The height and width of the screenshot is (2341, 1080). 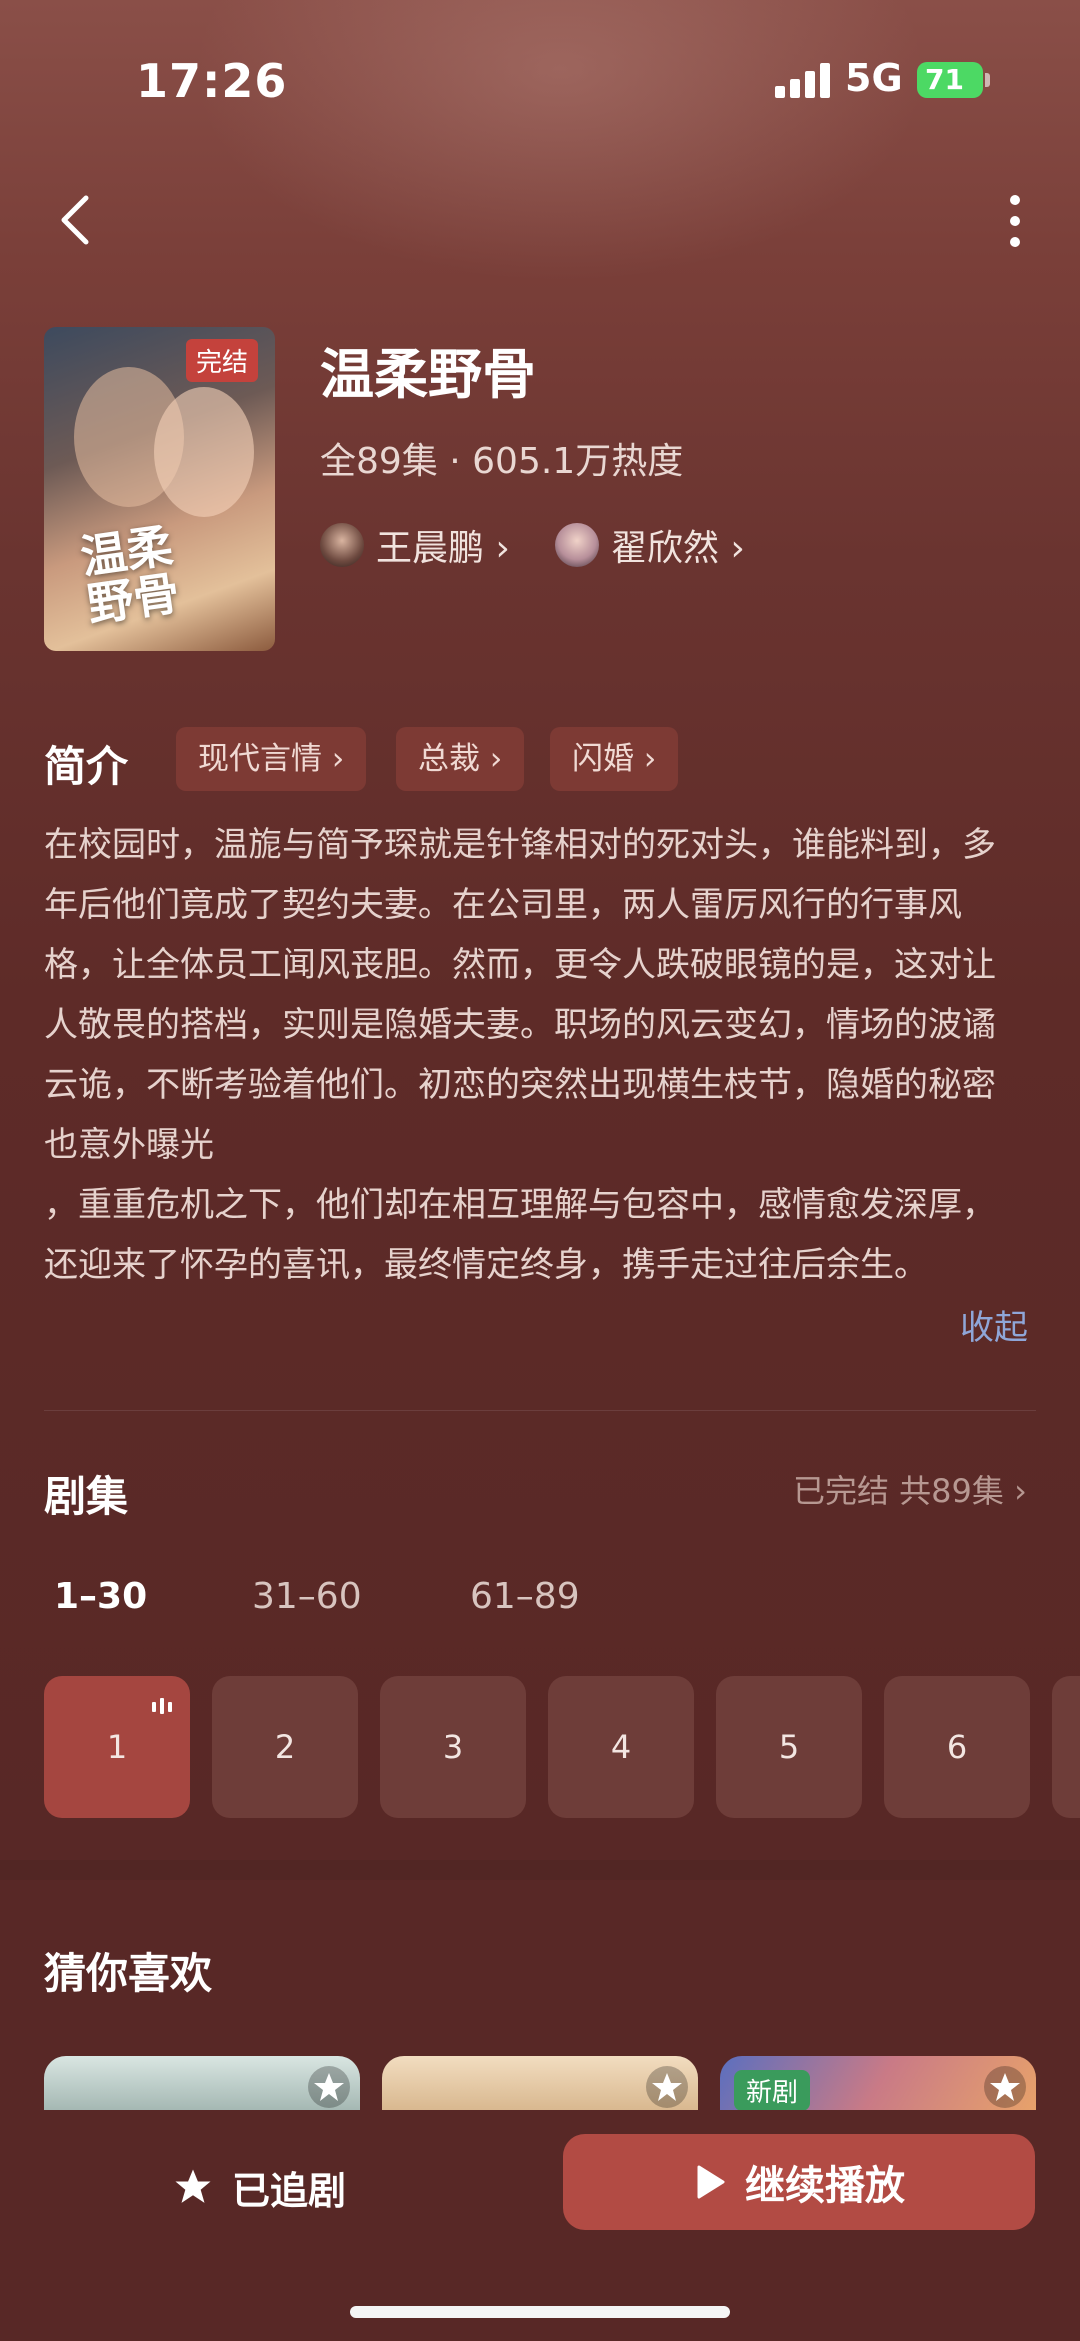 I want to click on cast-name: 王晨鹏 ›, so click(x=443, y=548).